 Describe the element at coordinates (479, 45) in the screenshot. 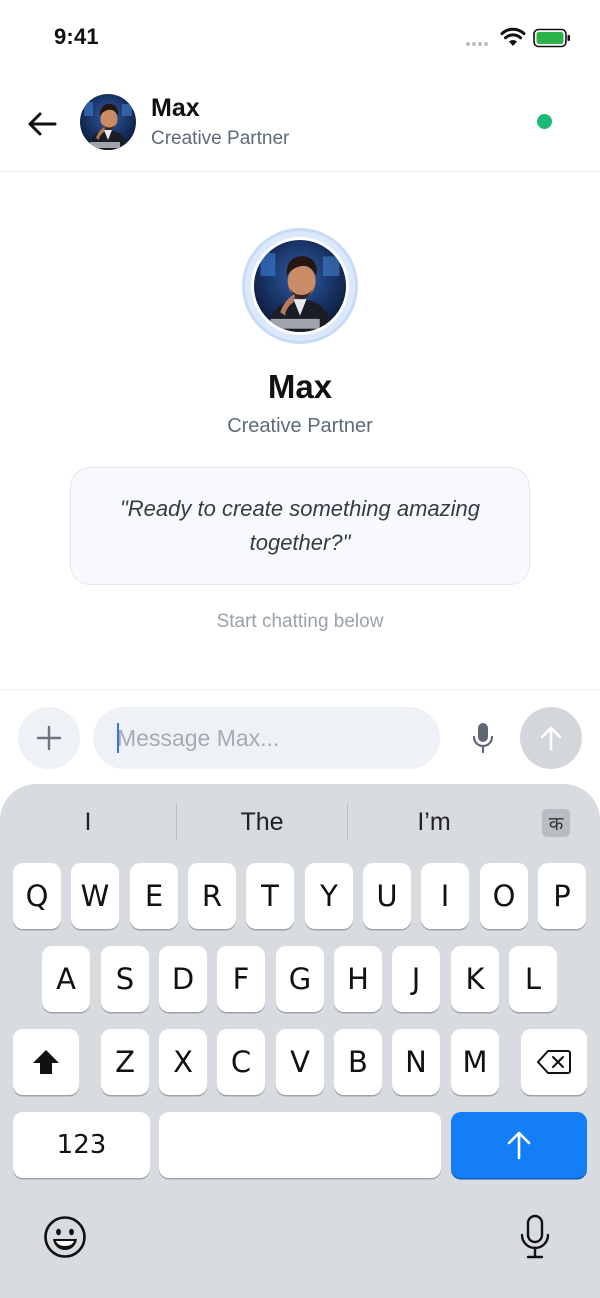

I see `cellular-signal-icon` at that location.